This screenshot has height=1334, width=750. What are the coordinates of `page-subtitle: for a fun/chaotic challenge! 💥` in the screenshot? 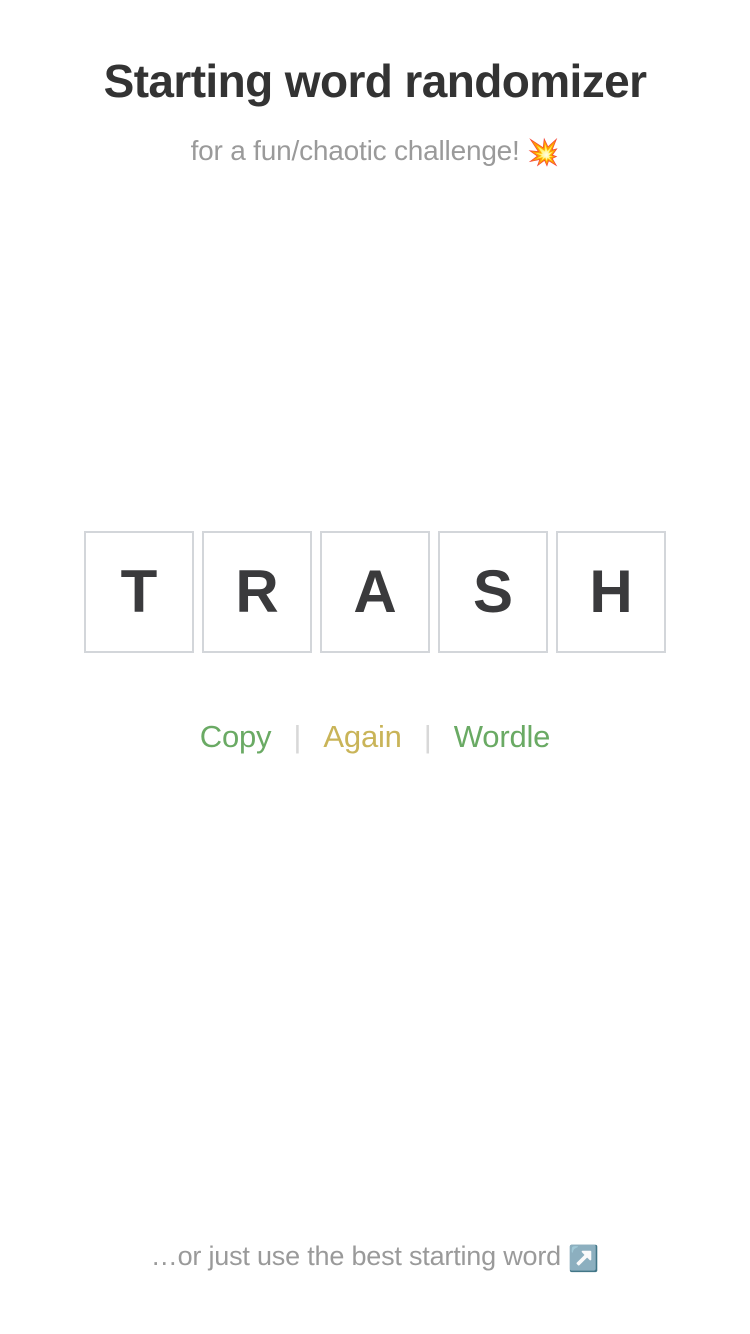 It's located at (375, 151).